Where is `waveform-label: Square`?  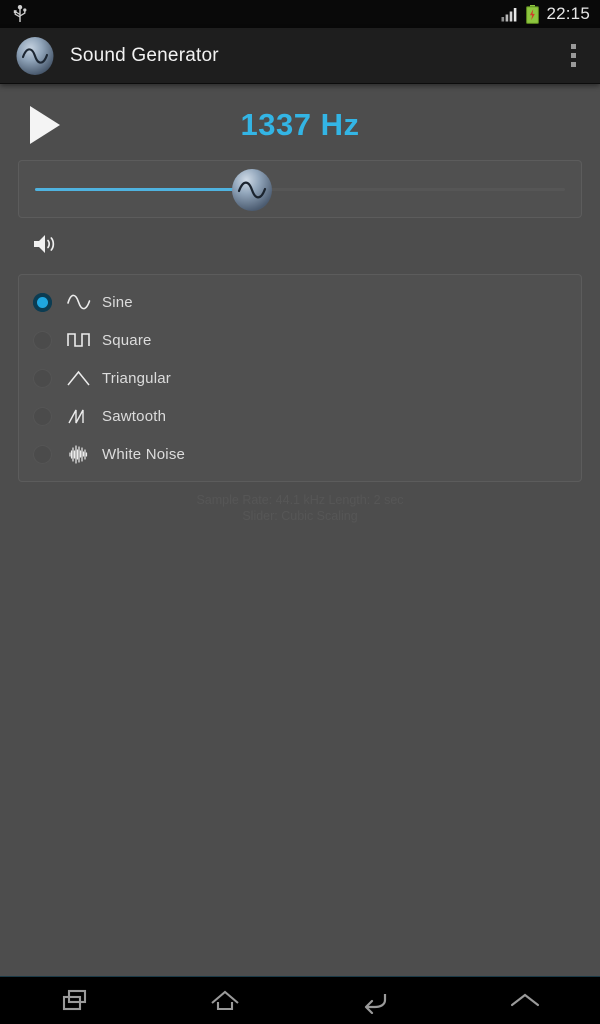 waveform-label: Square is located at coordinates (127, 340).